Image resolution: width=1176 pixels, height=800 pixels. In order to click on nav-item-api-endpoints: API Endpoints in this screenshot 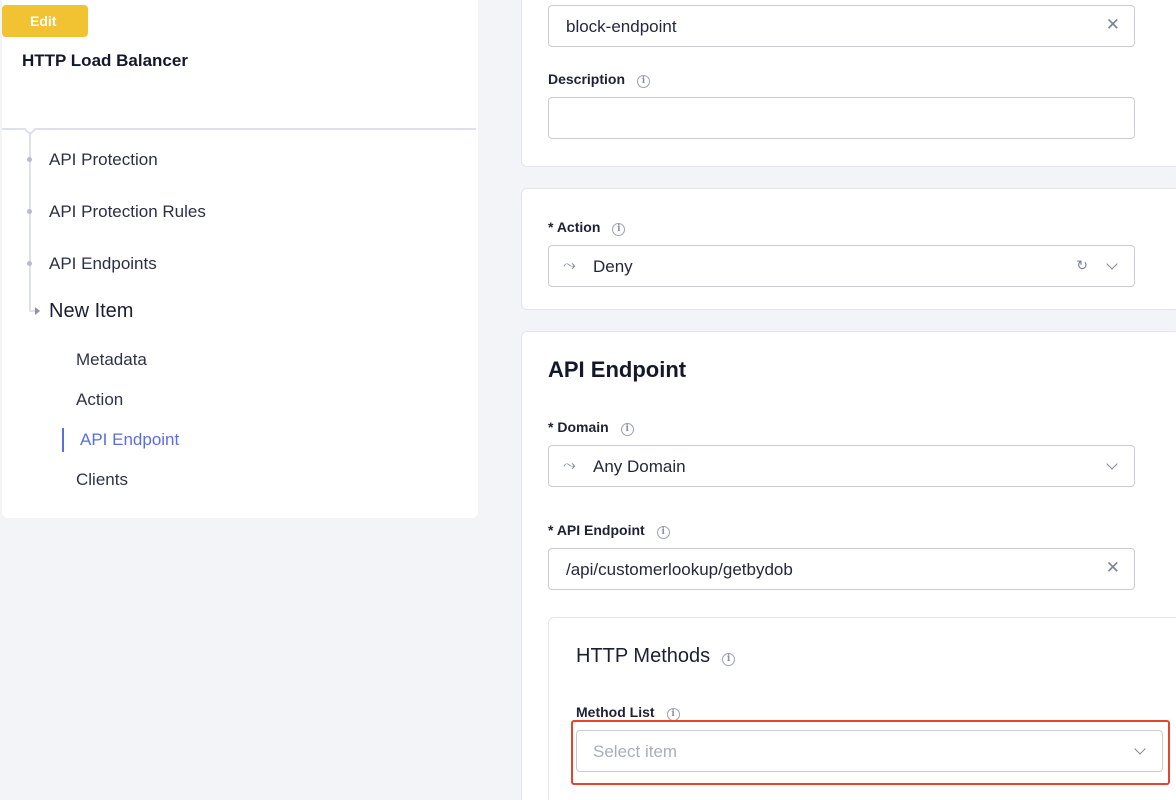, I will do `click(103, 264)`.